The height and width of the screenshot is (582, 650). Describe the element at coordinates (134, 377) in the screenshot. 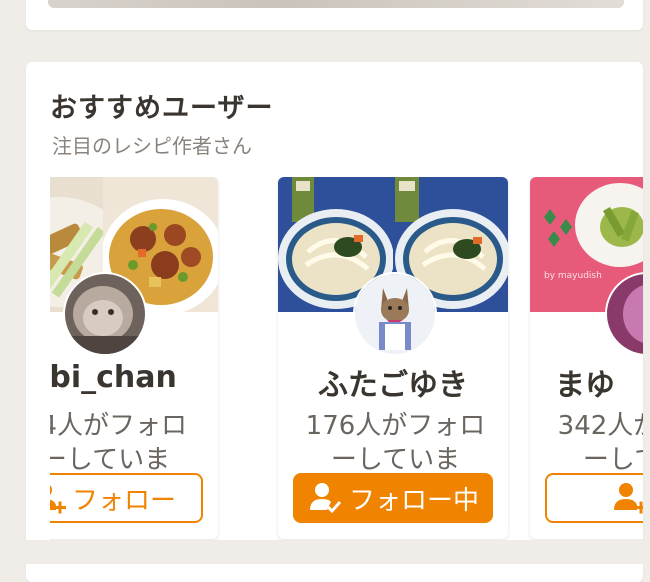

I see `user-name: abi_chan` at that location.